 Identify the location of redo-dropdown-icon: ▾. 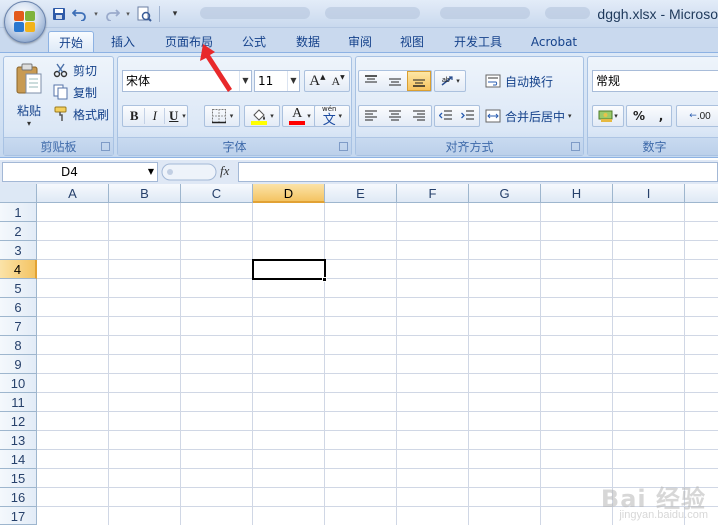
(128, 14).